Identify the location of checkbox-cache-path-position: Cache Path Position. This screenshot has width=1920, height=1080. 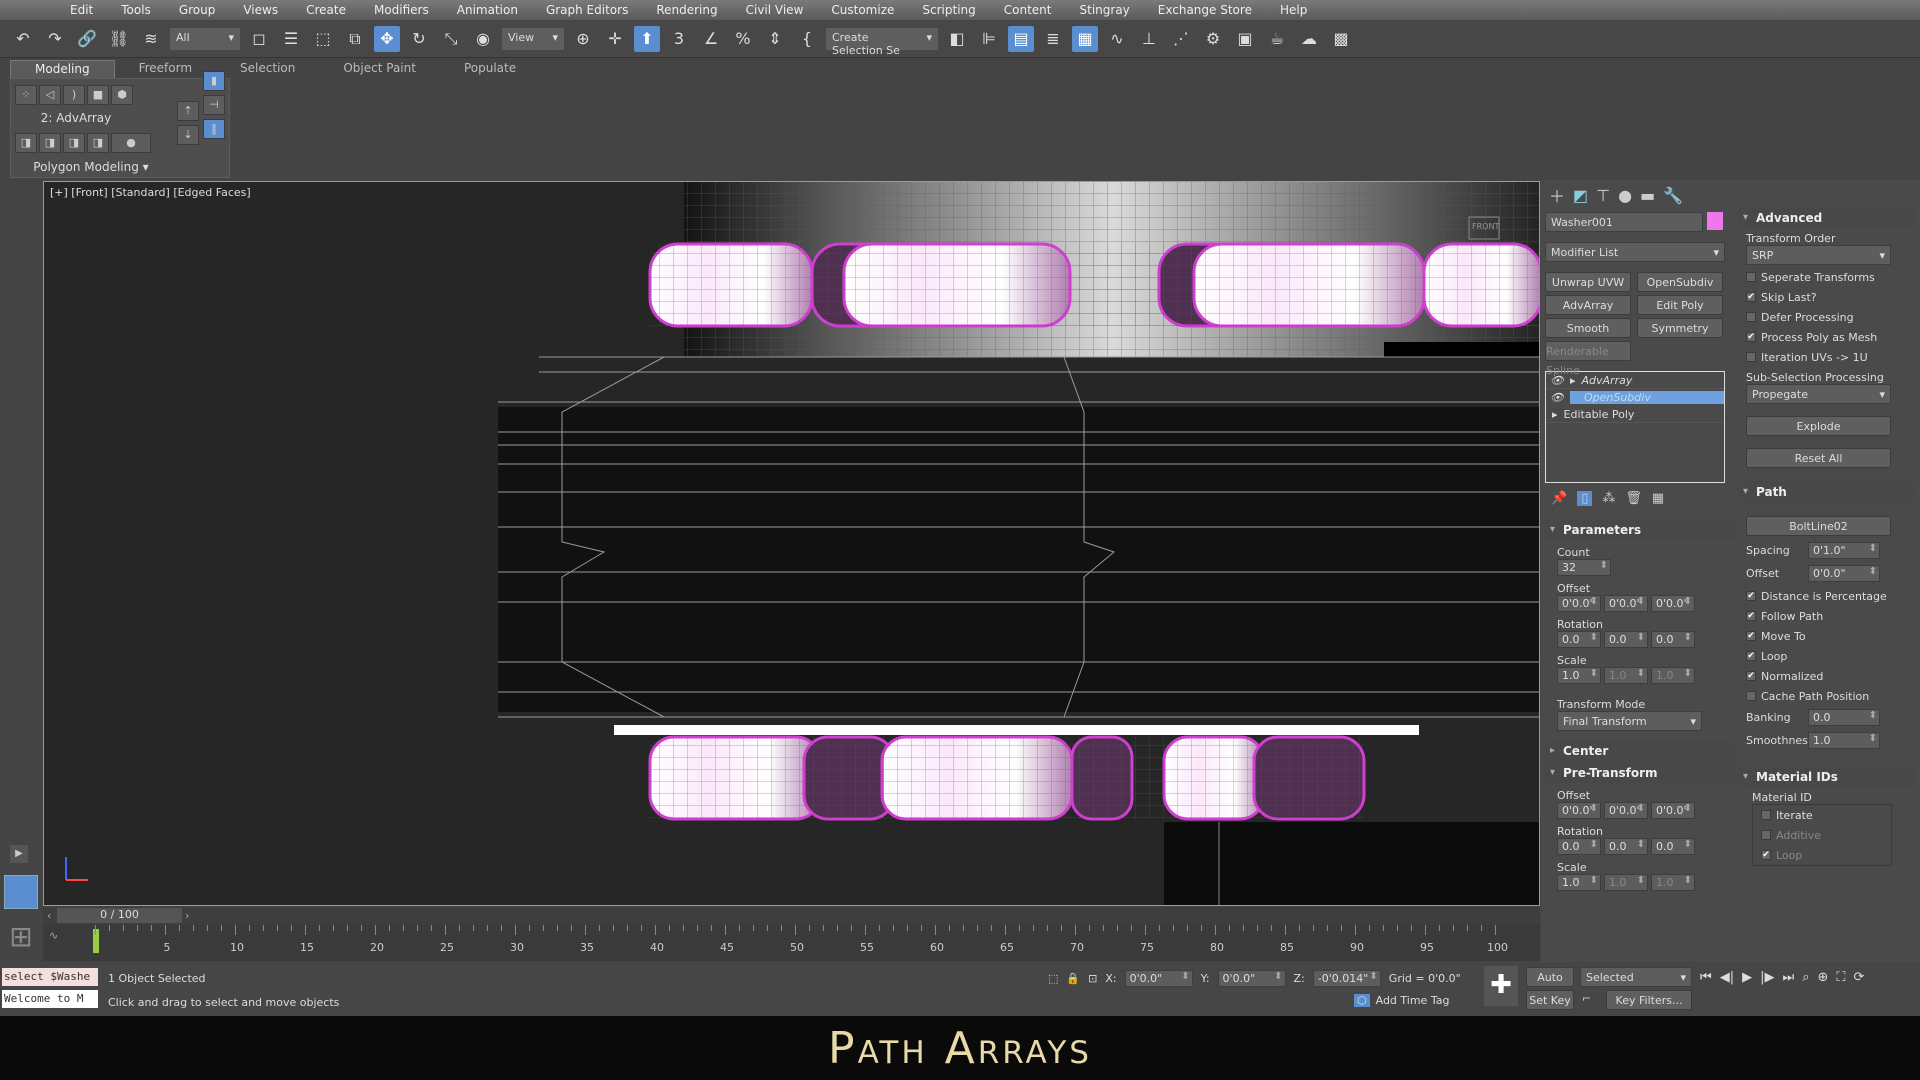
(1827, 696).